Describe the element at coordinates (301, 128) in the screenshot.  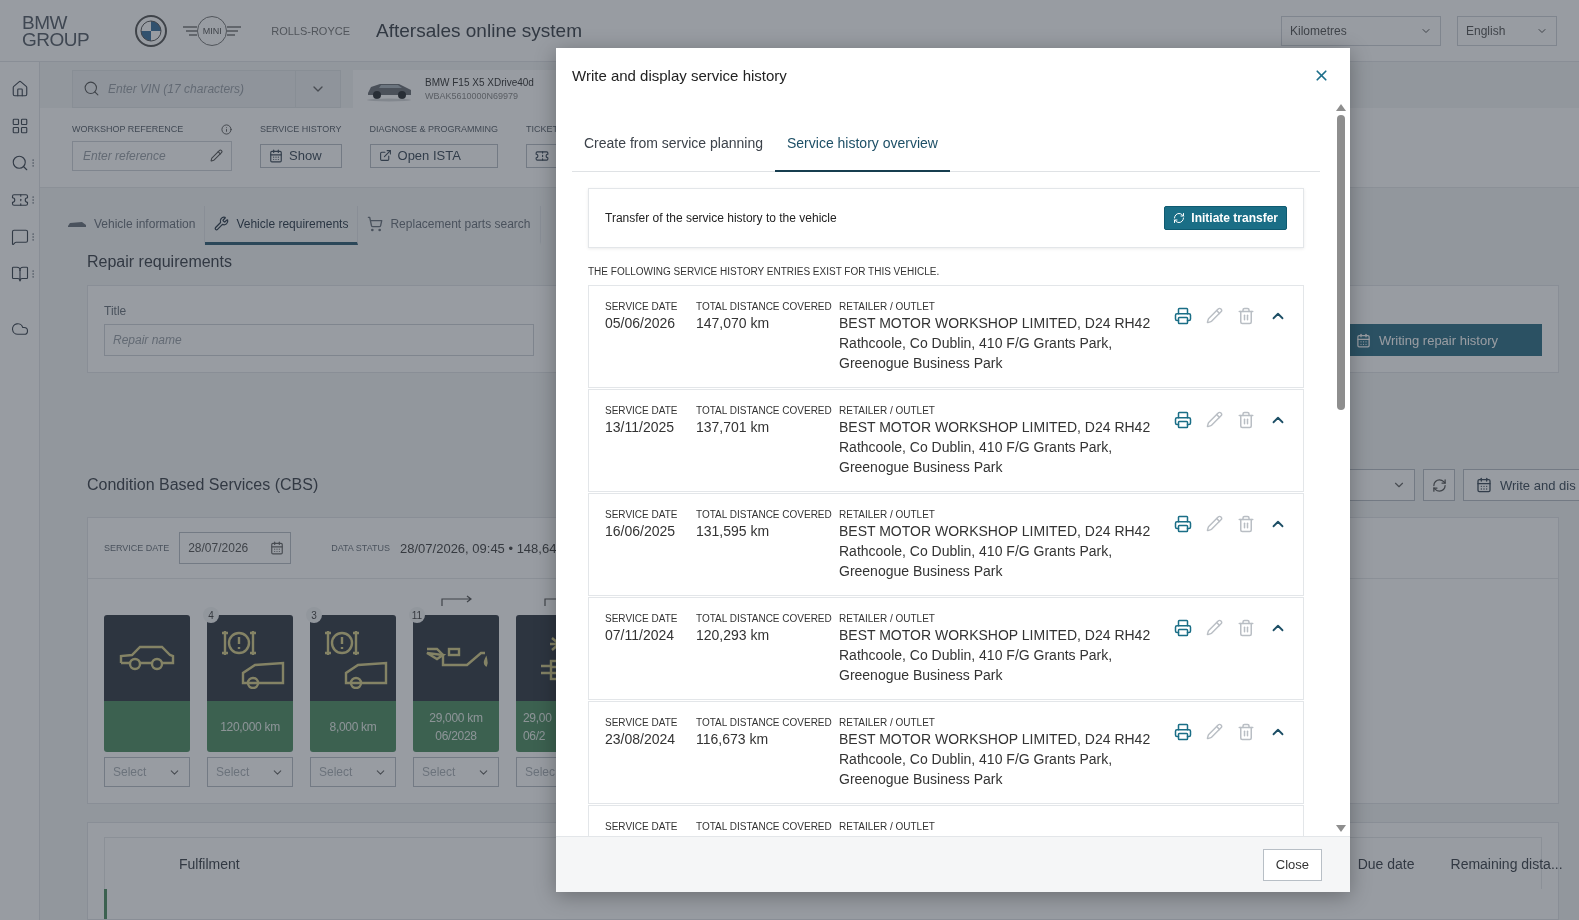
I see `field-label: SERVICE HISTORY` at that location.